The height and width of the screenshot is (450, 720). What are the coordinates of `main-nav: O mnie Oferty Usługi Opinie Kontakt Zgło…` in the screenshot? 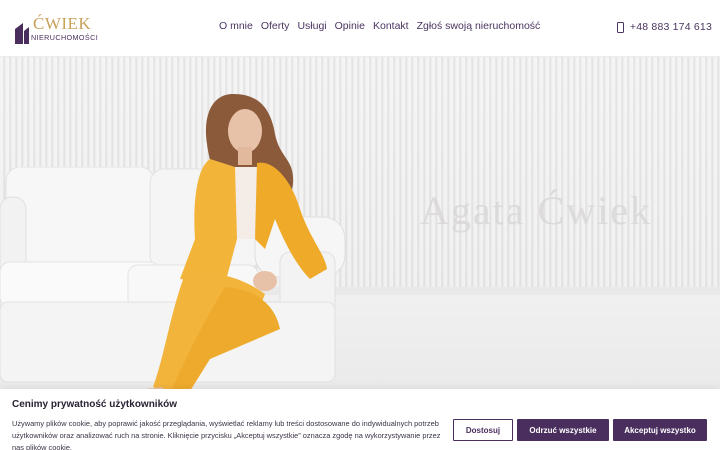 It's located at (383, 26).